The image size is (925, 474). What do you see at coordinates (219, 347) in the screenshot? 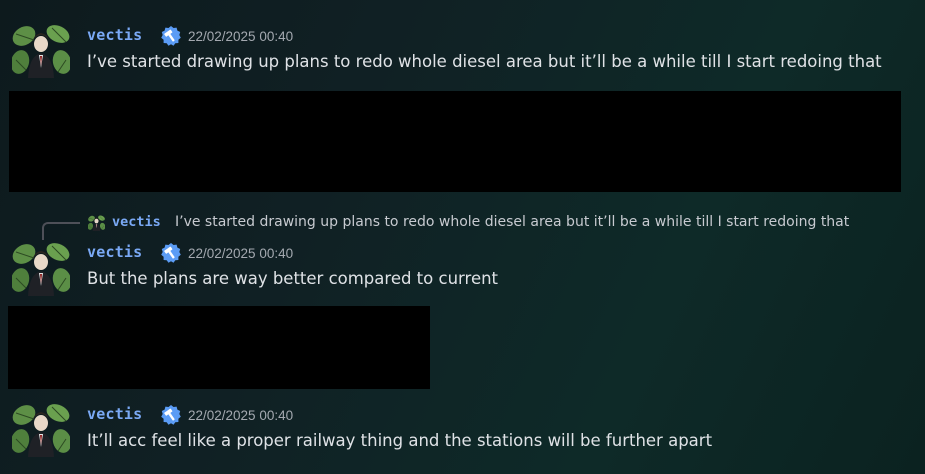
I see `redacted-embed` at bounding box center [219, 347].